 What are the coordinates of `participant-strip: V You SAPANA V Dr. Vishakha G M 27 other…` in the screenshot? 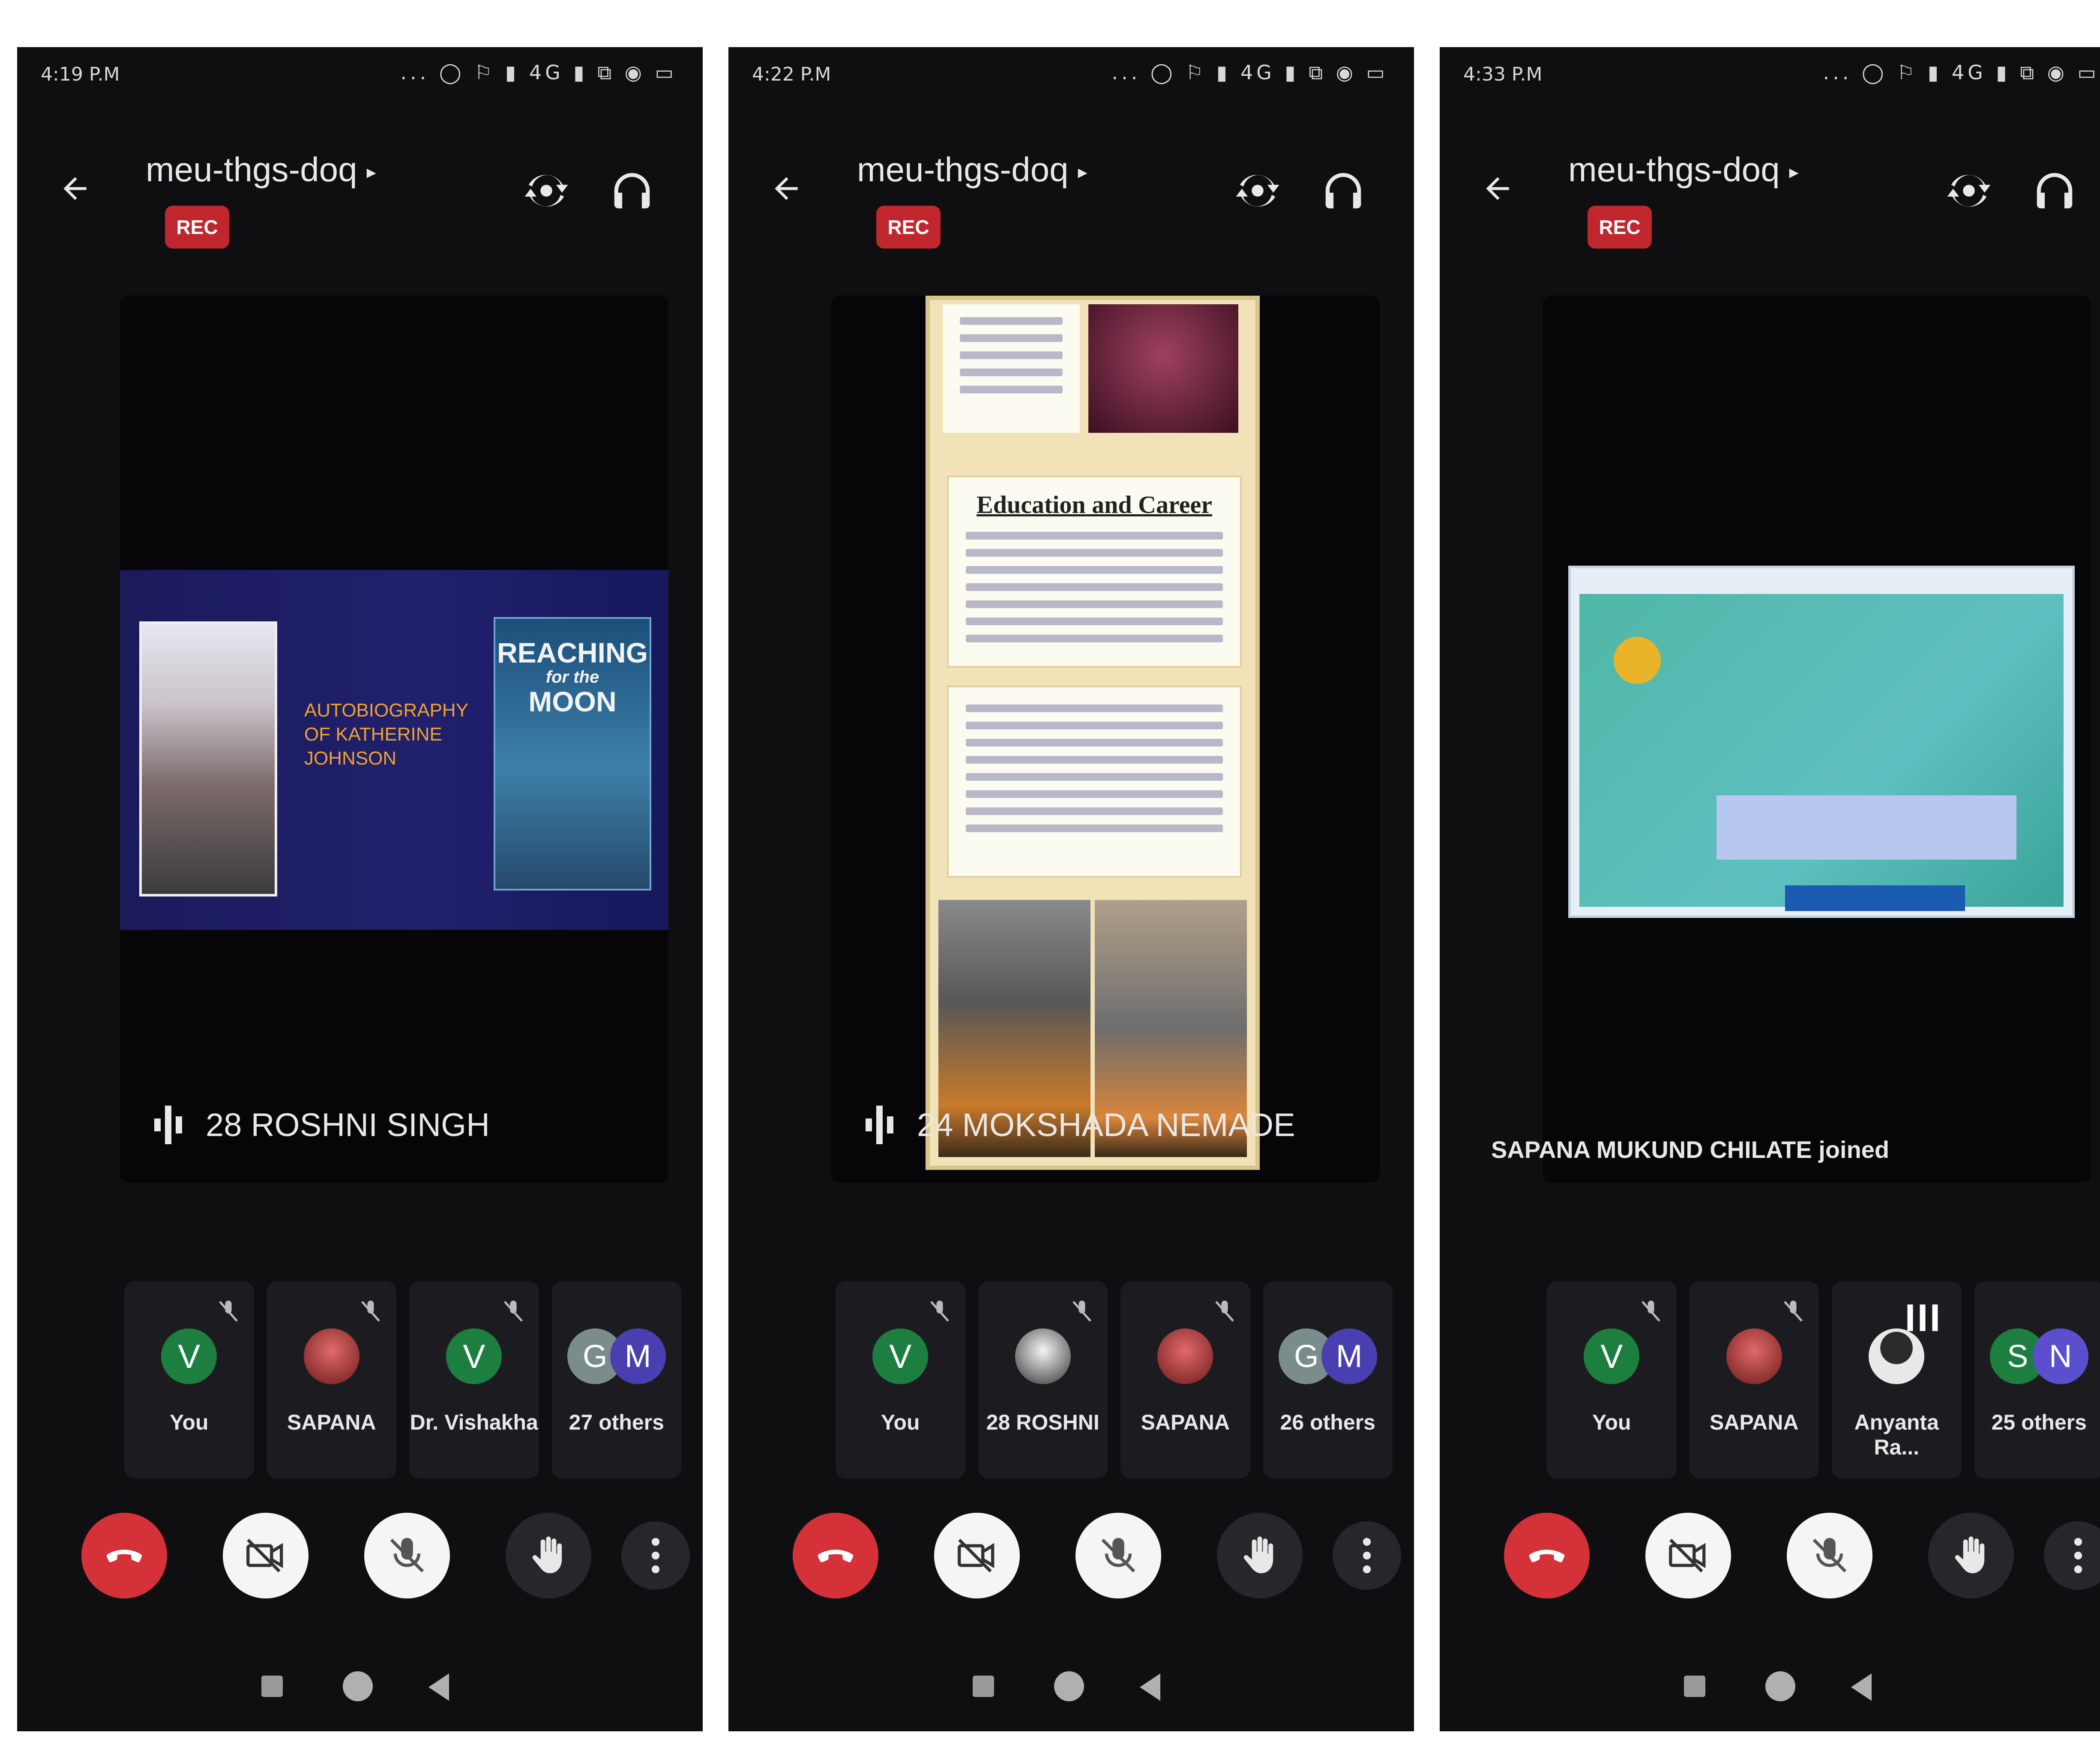 It's located at (403, 1379).